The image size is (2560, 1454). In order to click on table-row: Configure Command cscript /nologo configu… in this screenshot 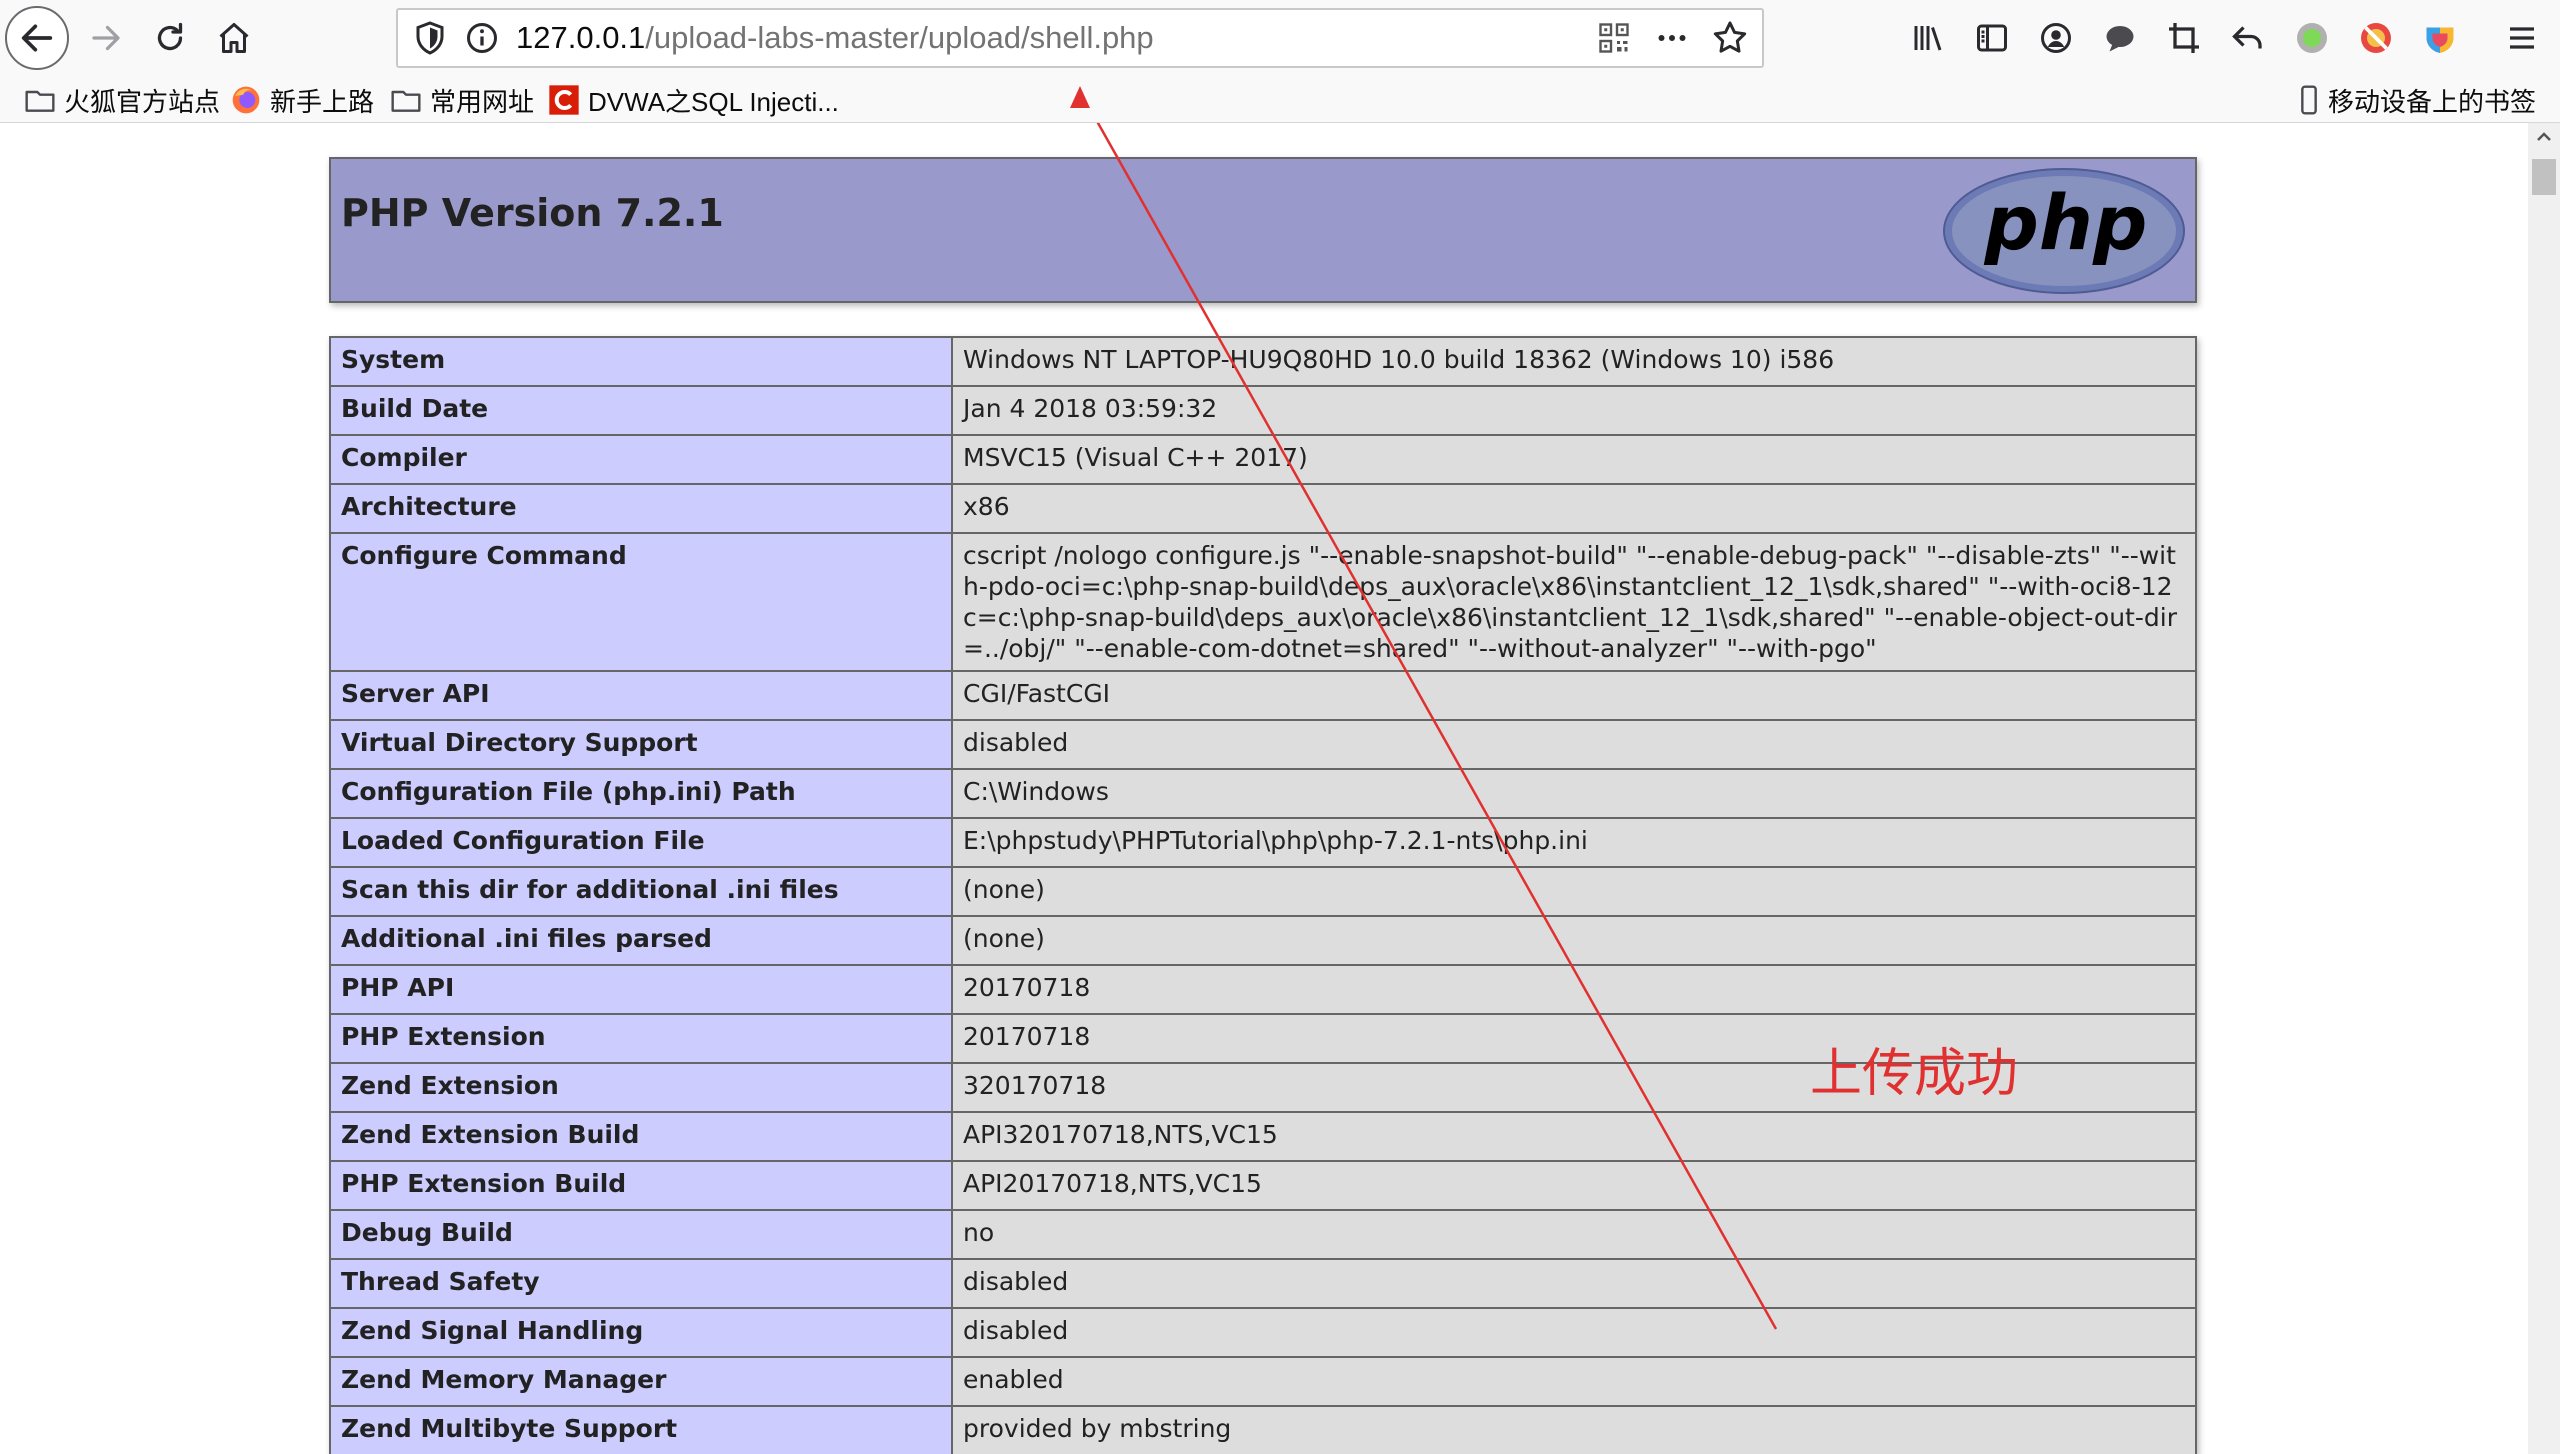, I will do `click(1263, 602)`.